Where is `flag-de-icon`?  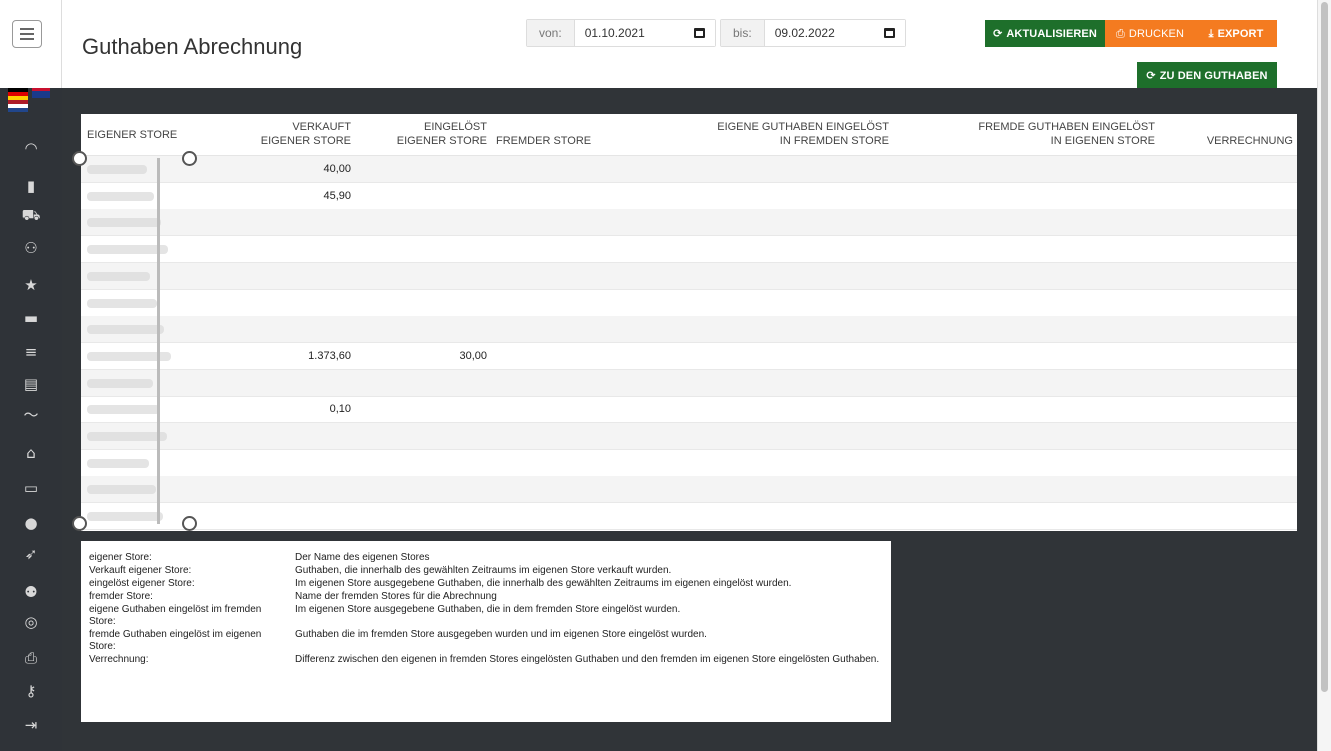
flag-de-icon is located at coordinates (18, 94).